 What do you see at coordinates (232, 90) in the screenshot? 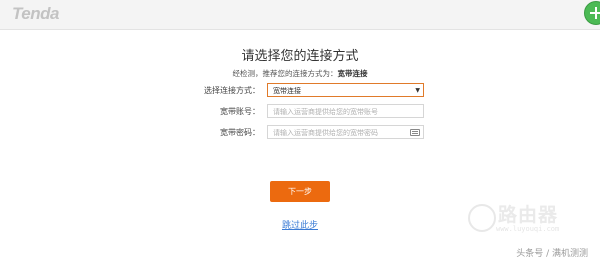
I see `connection-type-label: 选择连接方式：` at bounding box center [232, 90].